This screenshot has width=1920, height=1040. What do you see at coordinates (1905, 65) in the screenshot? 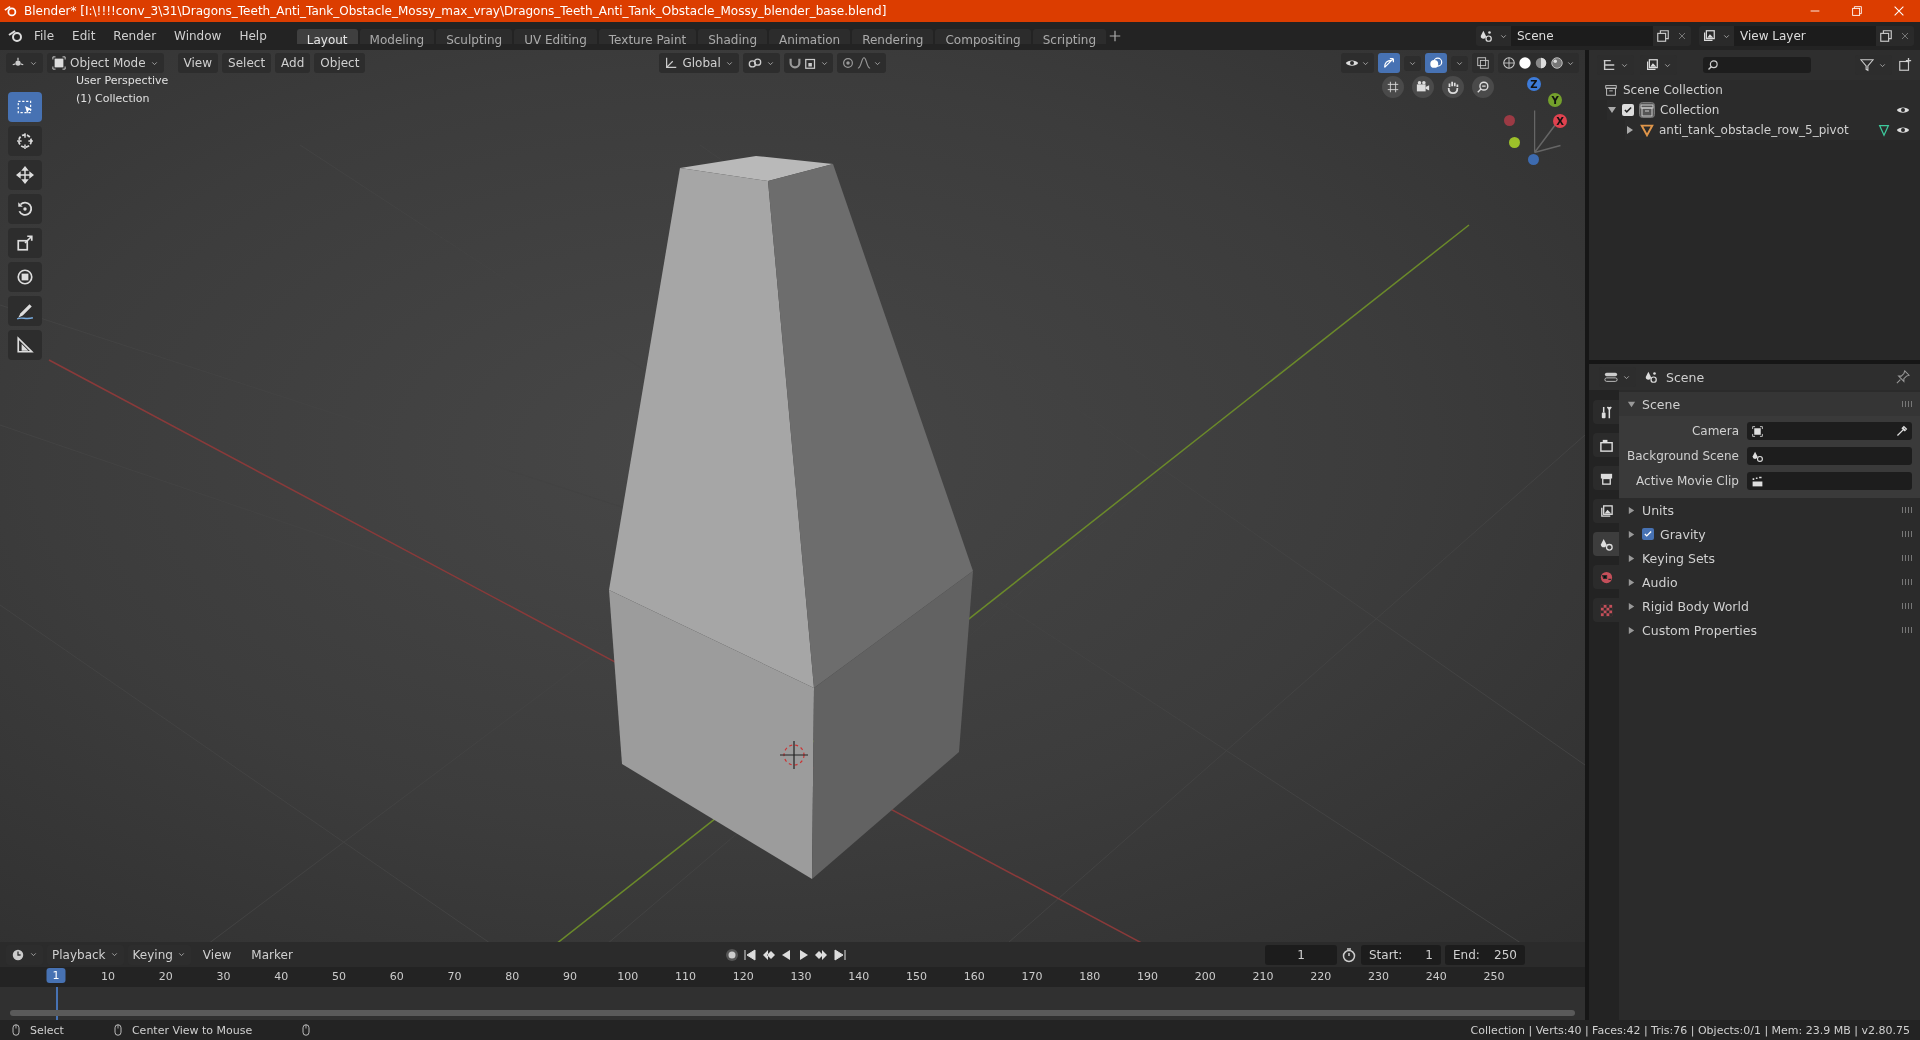
I see `new-collection-icon` at bounding box center [1905, 65].